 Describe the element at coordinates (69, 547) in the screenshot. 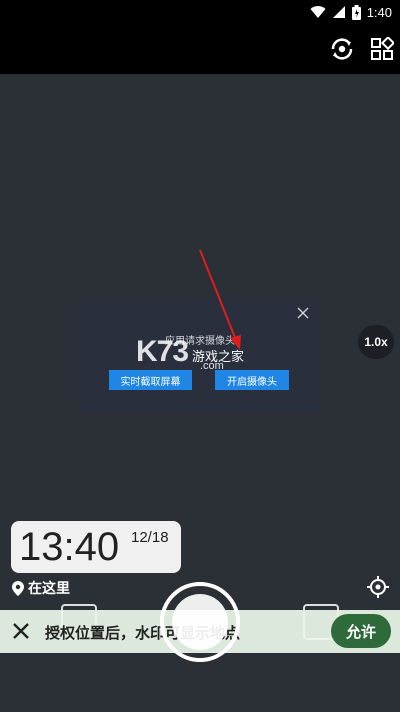

I see `time-display: 13:40` at that location.